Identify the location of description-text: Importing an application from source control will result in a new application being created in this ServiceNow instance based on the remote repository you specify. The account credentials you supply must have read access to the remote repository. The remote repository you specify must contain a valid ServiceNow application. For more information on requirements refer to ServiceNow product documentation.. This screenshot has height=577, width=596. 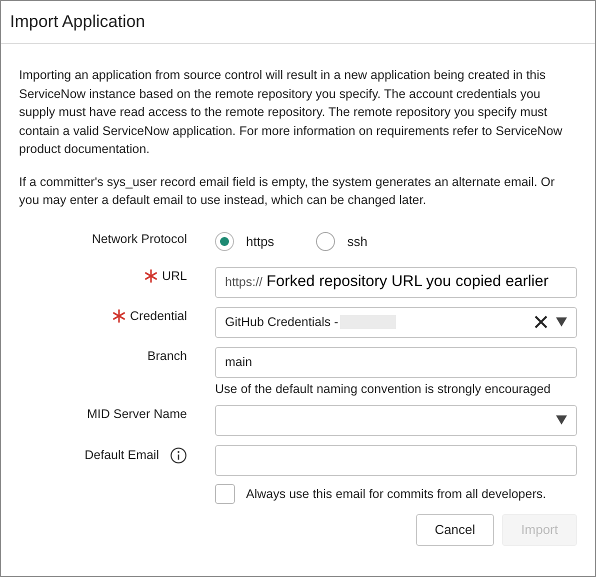
(291, 112).